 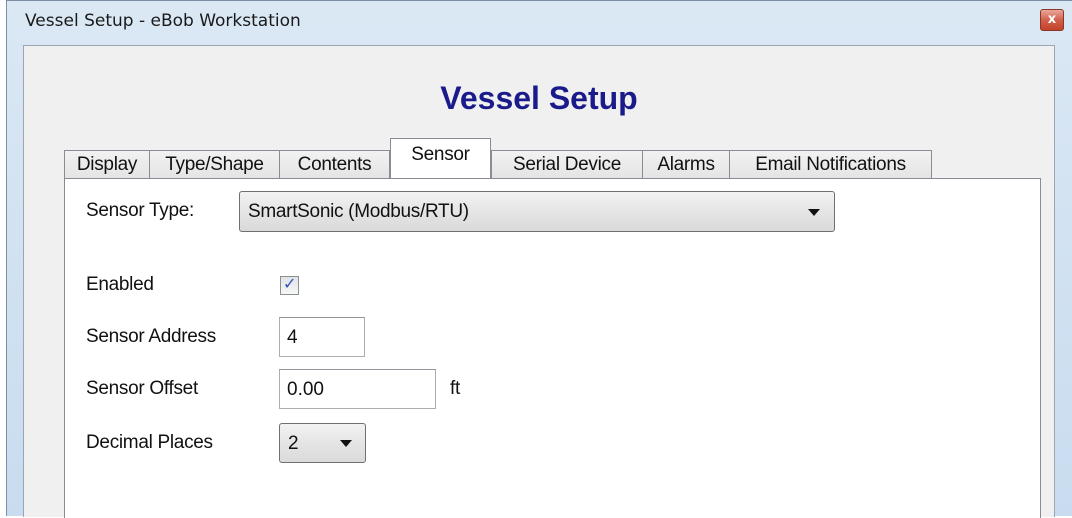 I want to click on checkmark-icon: ✓, so click(x=290, y=283).